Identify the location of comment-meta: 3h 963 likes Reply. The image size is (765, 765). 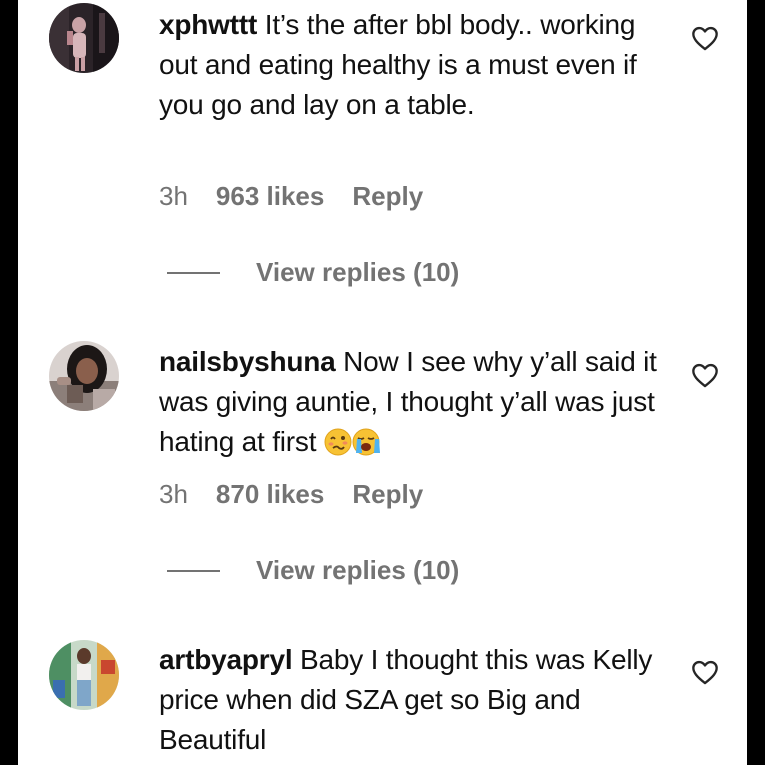
(291, 196).